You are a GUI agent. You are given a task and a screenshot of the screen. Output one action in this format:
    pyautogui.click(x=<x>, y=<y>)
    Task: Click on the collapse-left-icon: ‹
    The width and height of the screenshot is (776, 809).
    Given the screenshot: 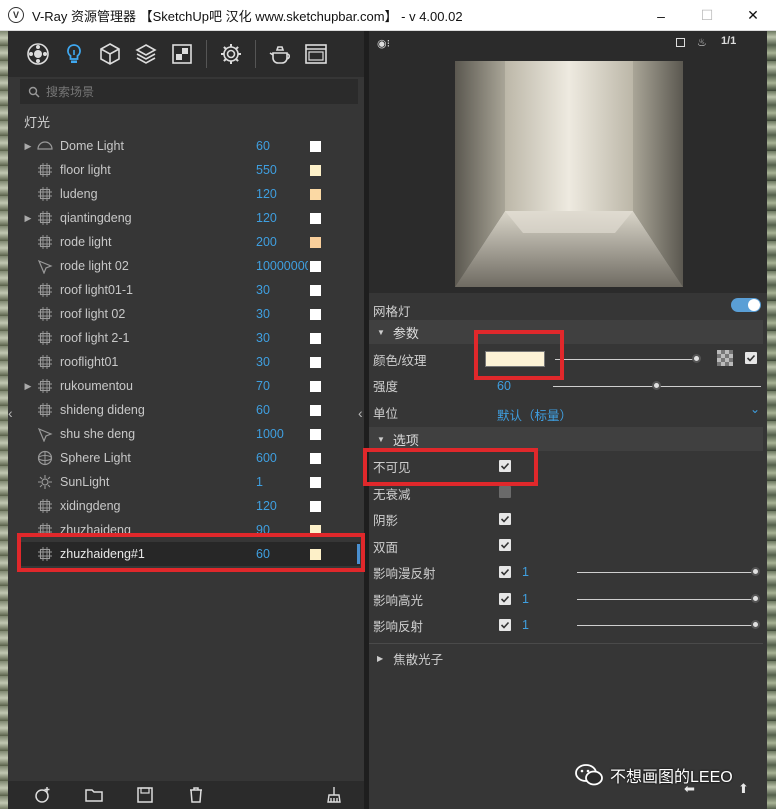 What is the action you would take?
    pyautogui.click(x=10, y=413)
    